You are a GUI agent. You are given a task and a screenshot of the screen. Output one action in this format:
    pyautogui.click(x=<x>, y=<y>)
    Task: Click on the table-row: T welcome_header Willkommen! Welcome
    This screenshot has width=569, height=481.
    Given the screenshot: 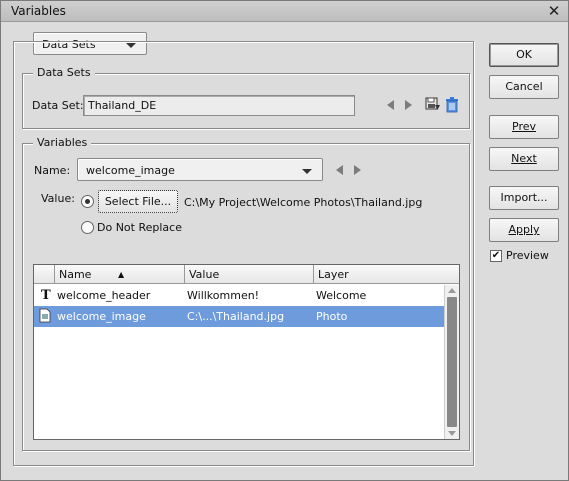 What is the action you would take?
    pyautogui.click(x=239, y=295)
    